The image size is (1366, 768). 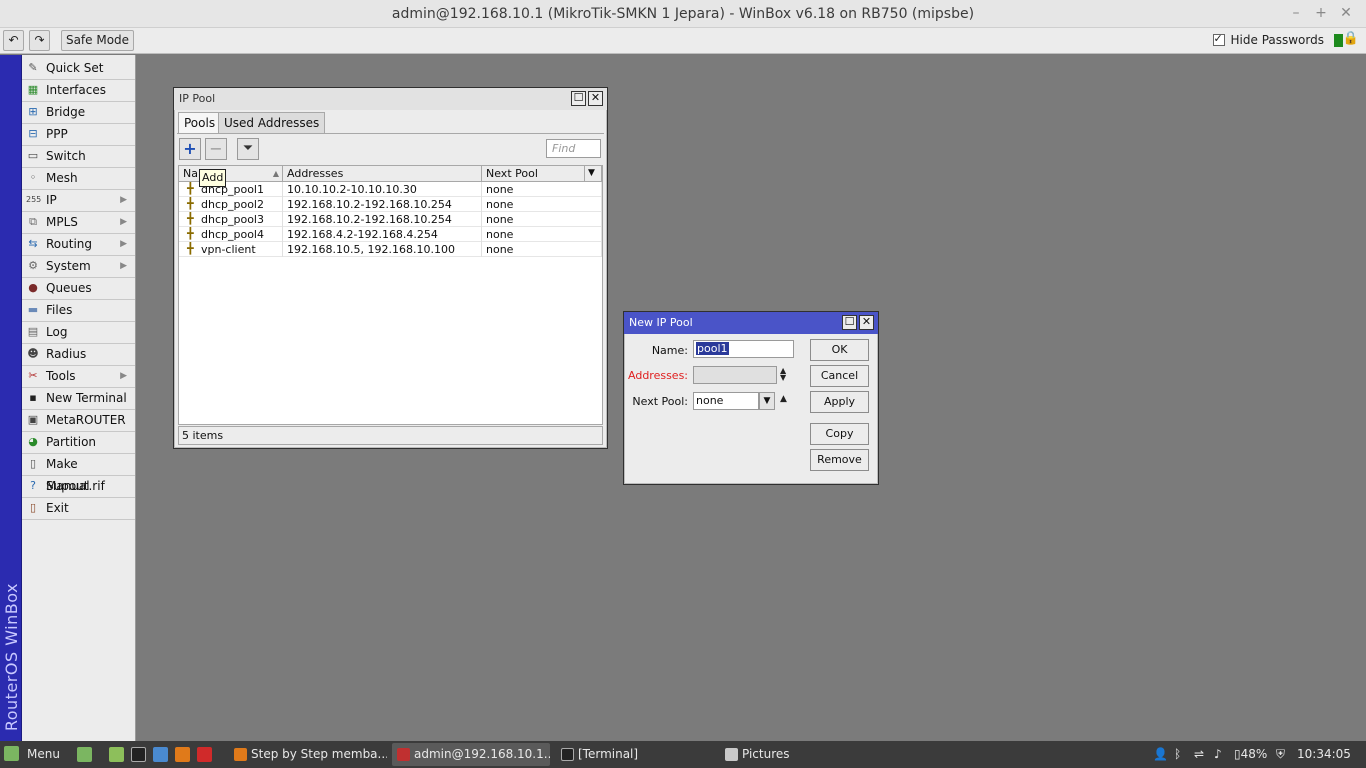 I want to click on sidebar-item-bridge: ⊞ Bridge, so click(x=78, y=112).